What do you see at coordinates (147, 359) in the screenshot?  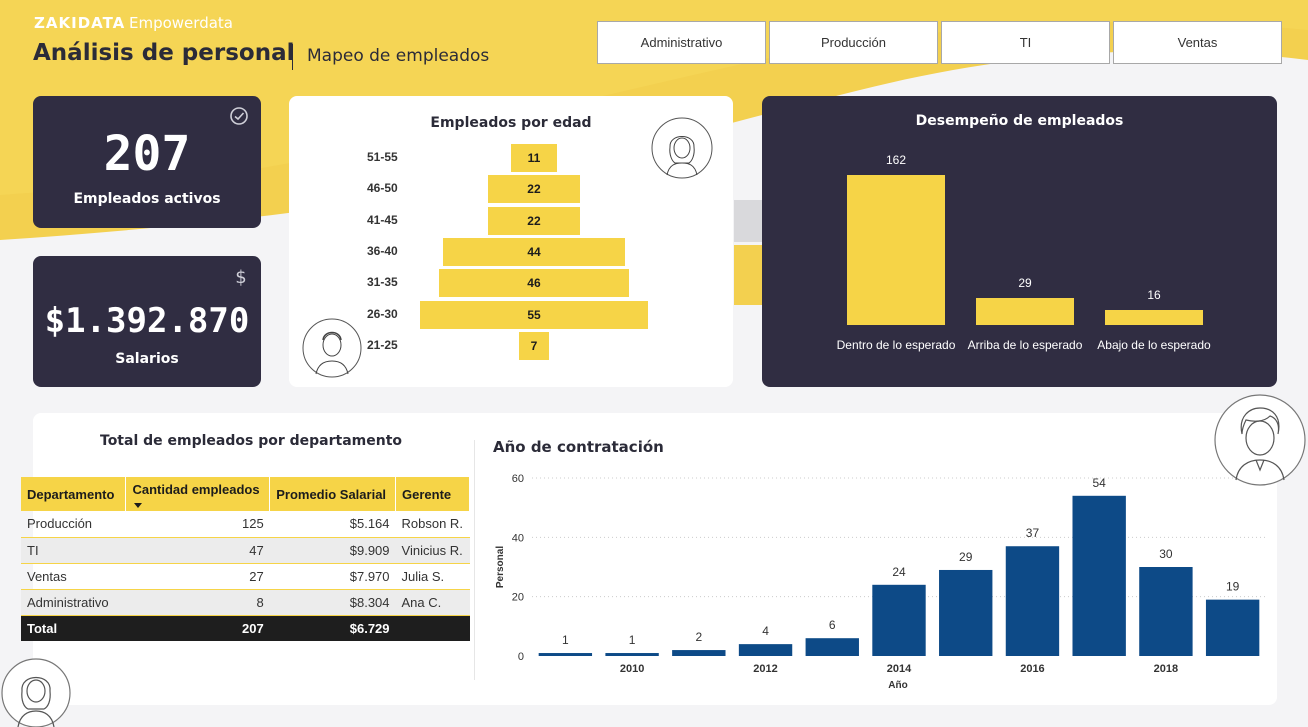 I see `kpi-salaries-label: Salarios` at bounding box center [147, 359].